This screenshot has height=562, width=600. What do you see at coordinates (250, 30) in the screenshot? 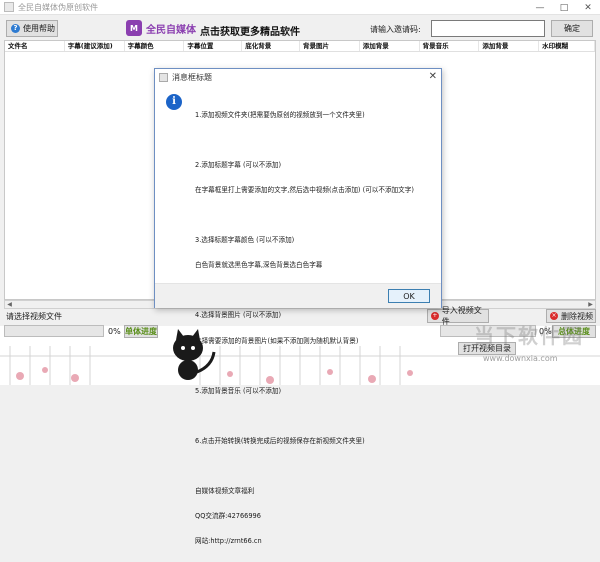
I see `promo-link: 点击获取更多精品软件` at bounding box center [250, 30].